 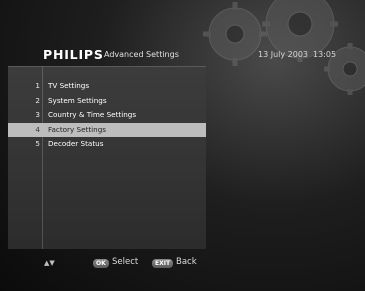 What do you see at coordinates (37, 143) in the screenshot?
I see `menu-item-number: 5` at bounding box center [37, 143].